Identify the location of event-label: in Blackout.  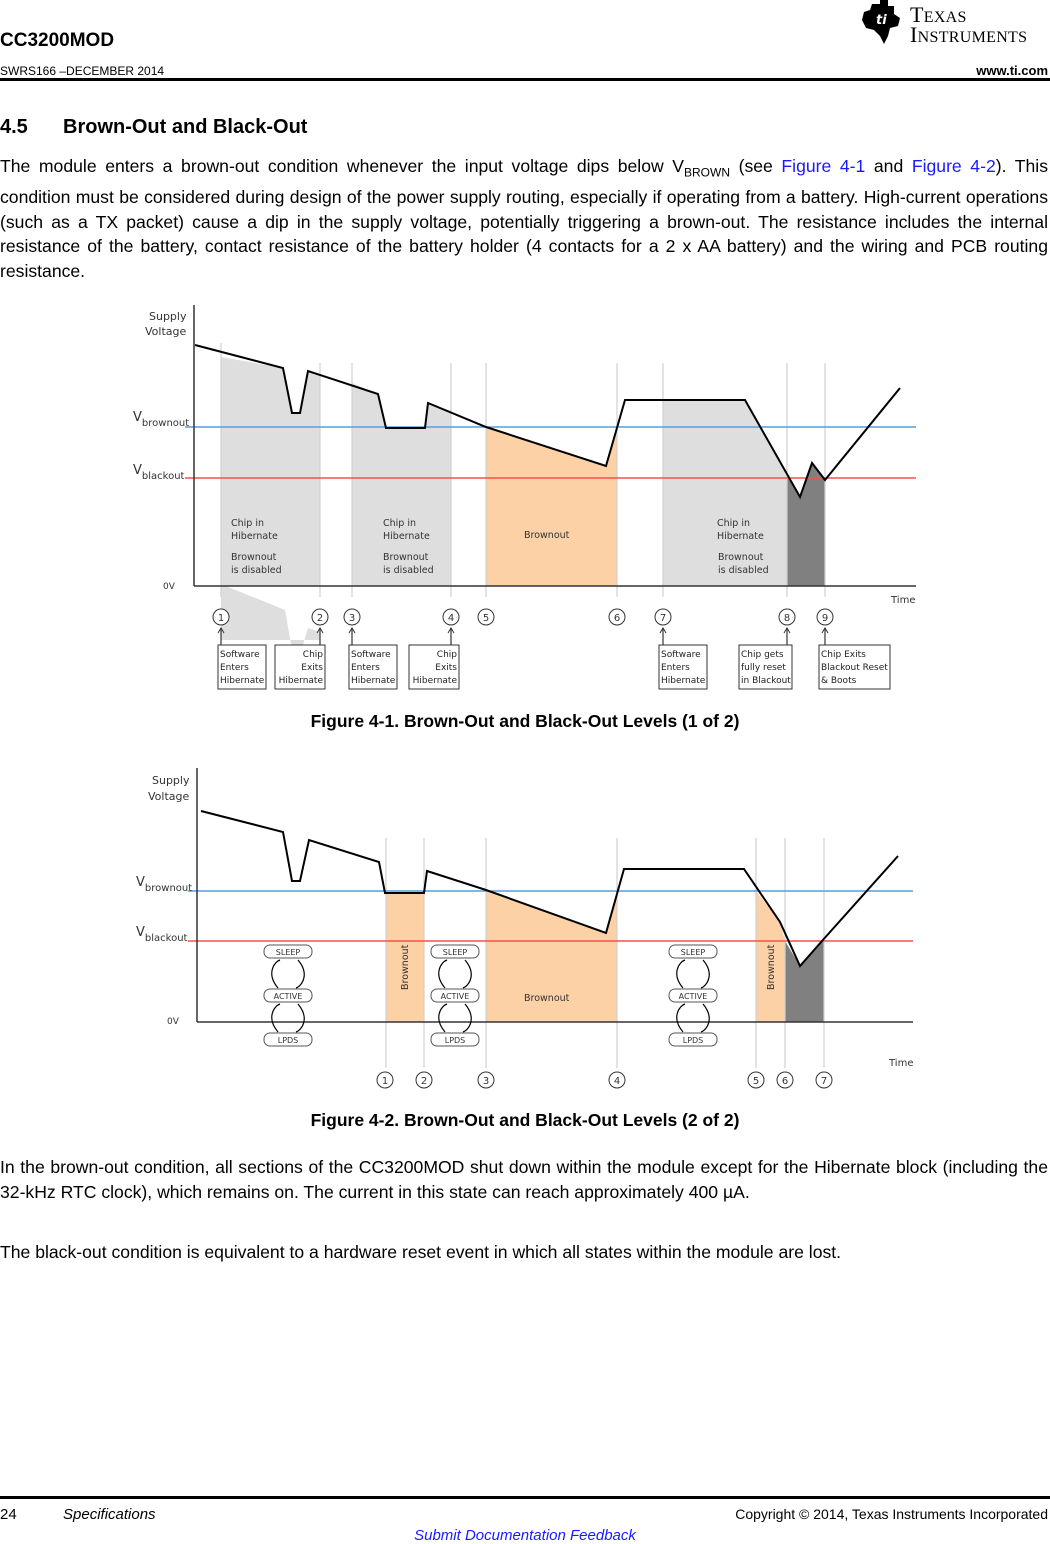
(766, 681).